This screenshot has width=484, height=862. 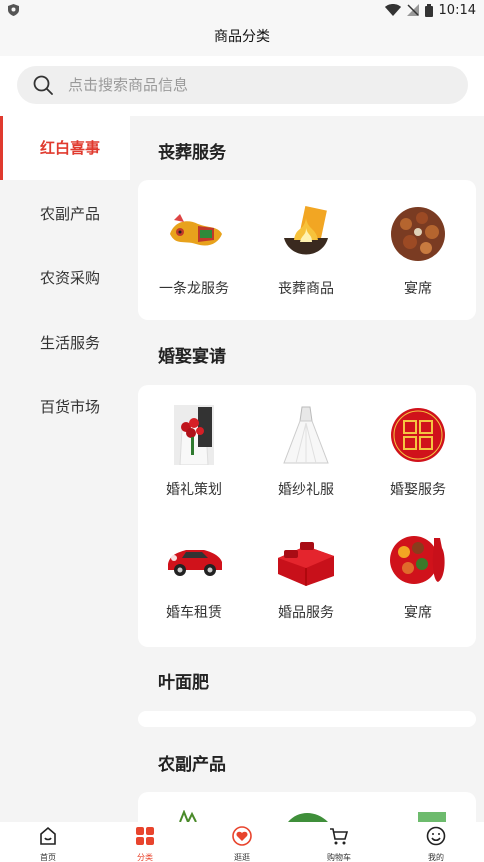 I want to click on tab-label: 我的, so click(x=436, y=857).